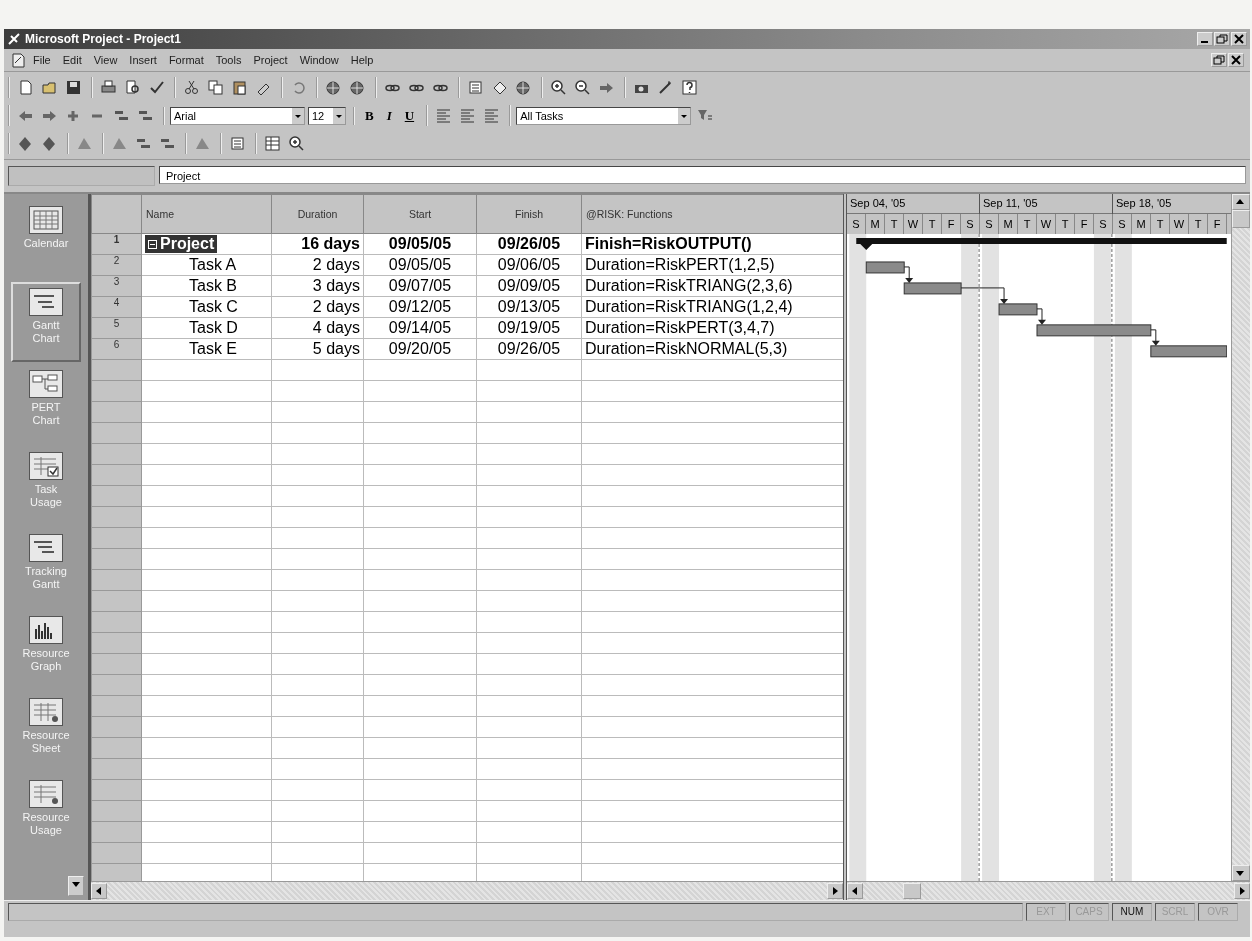 Image resolution: width=1252 pixels, height=941 pixels. I want to click on menu-item: Insert, so click(143, 60).